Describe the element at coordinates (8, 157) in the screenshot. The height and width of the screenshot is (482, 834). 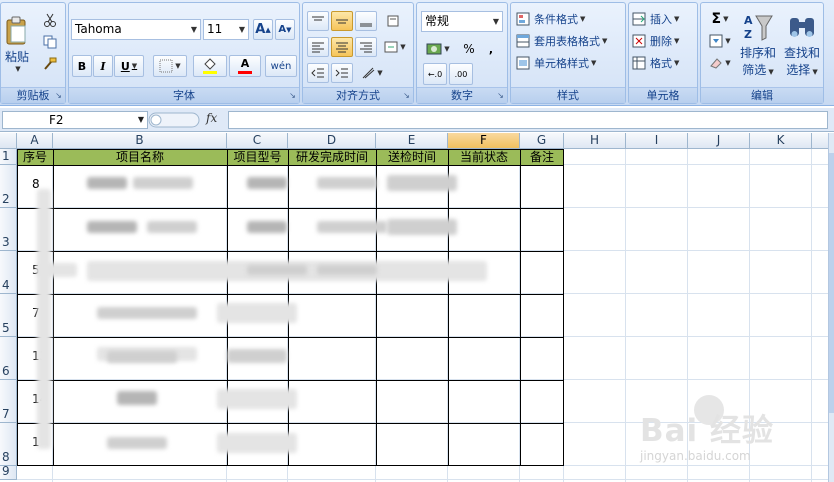
I see `row-header-1: 1` at that location.